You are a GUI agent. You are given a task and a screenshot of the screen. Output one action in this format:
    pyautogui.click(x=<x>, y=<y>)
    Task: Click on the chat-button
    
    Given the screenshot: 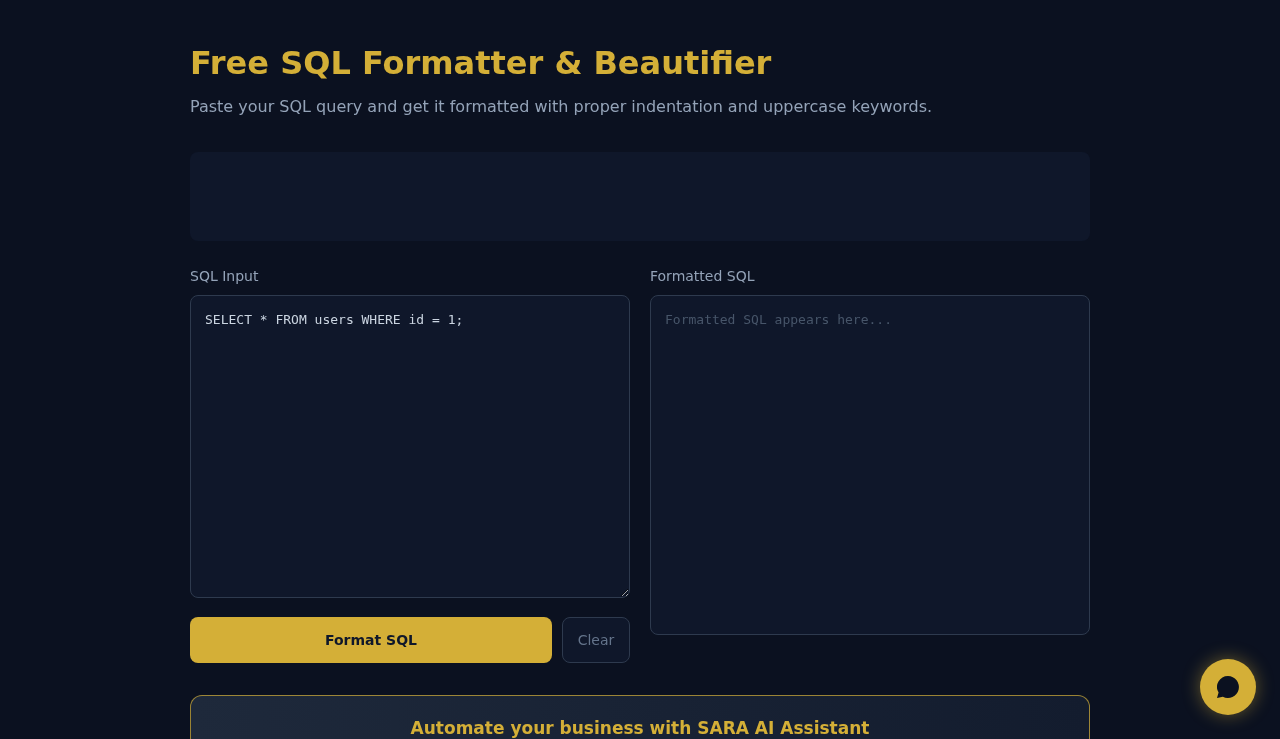 What is the action you would take?
    pyautogui.click(x=1228, y=687)
    